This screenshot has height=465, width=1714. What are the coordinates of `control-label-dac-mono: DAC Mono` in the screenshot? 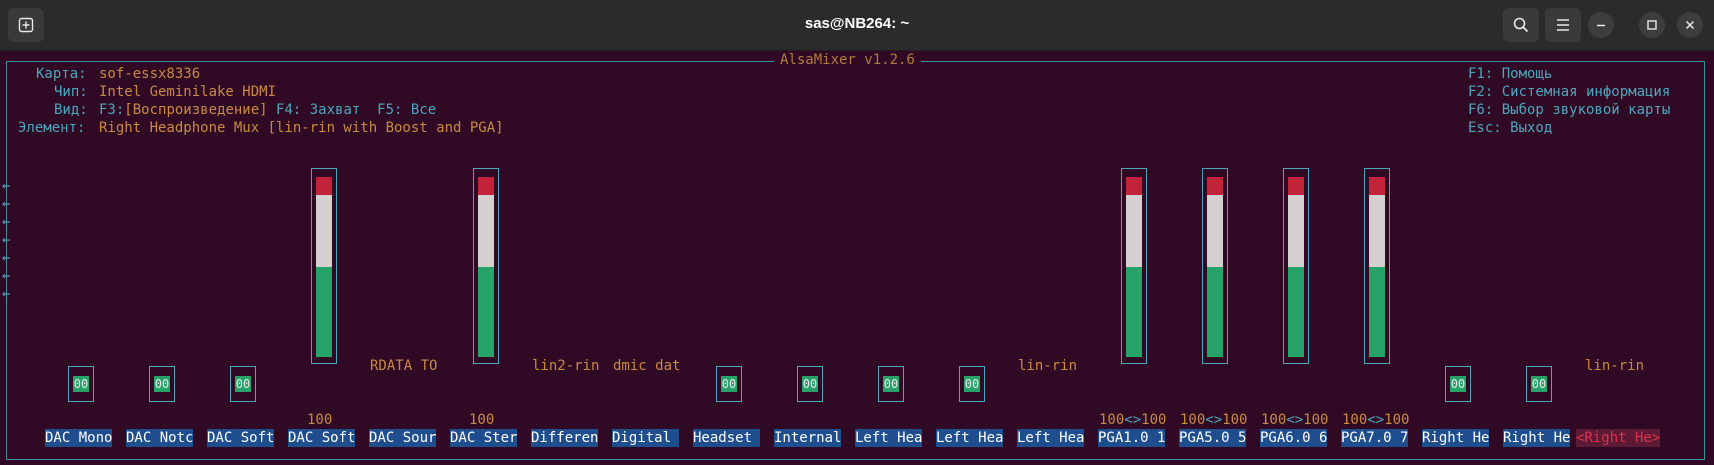 It's located at (79, 438).